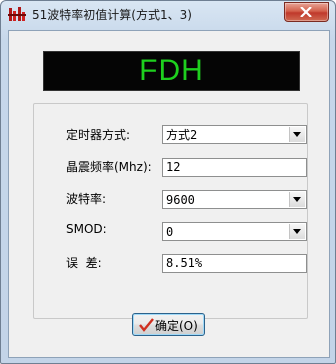 This screenshot has width=336, height=364. I want to click on app-icon, so click(17, 14).